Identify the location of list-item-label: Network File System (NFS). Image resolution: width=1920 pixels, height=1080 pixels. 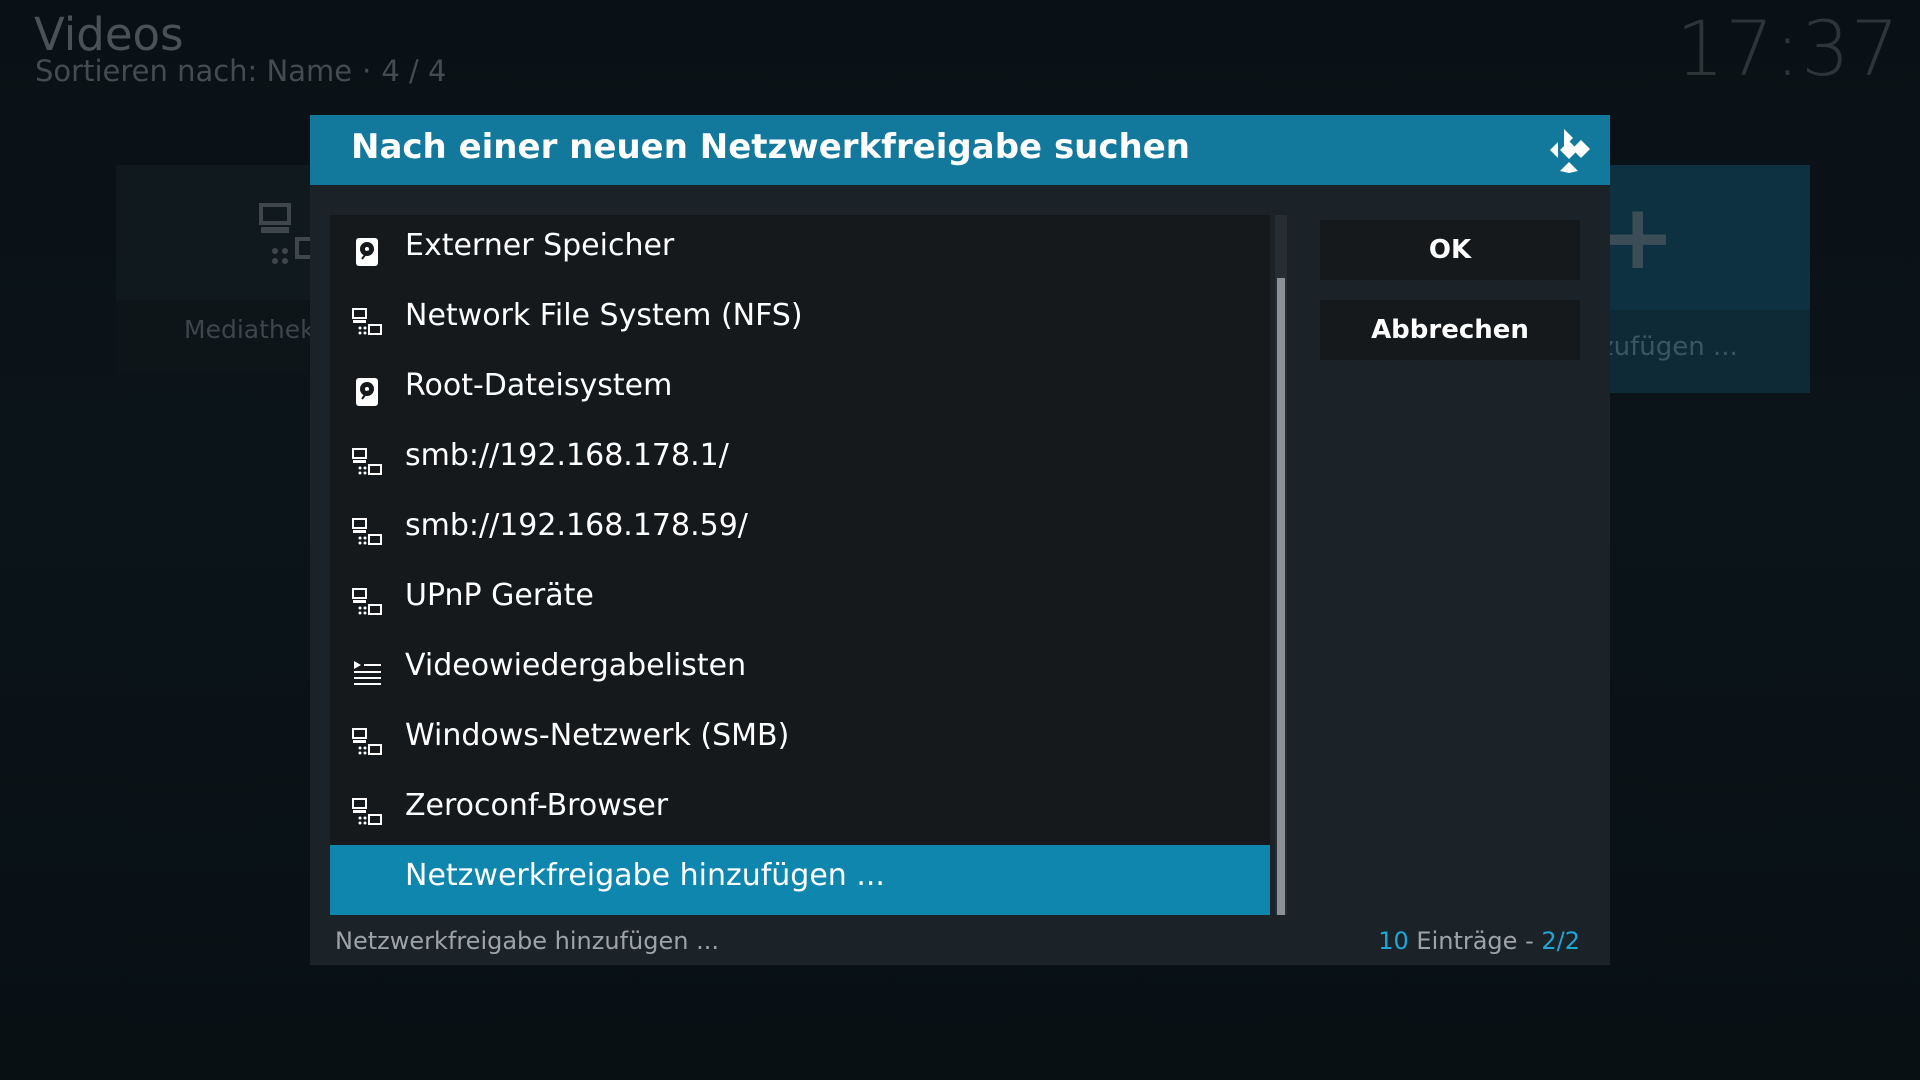
(604, 315).